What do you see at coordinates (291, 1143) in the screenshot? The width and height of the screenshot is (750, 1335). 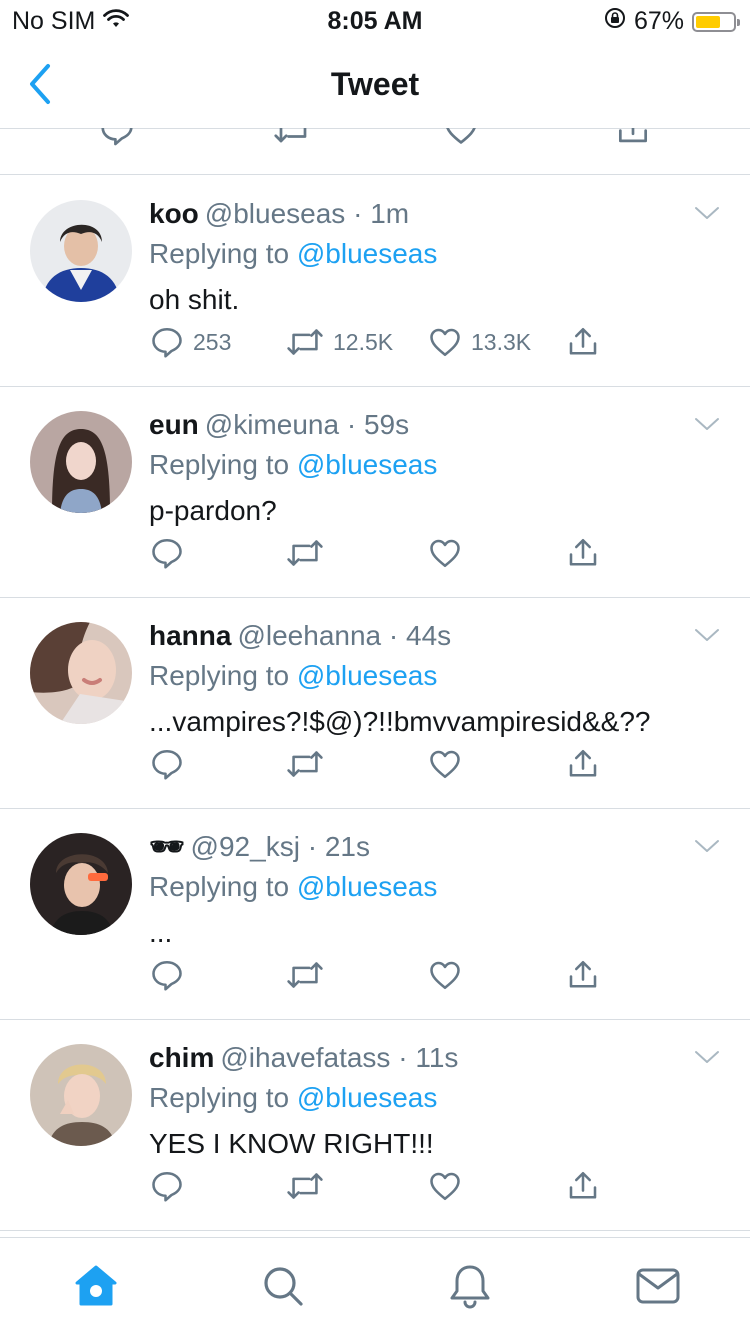 I see `tweet-text: YES I KNOW RIGHT!!!` at bounding box center [291, 1143].